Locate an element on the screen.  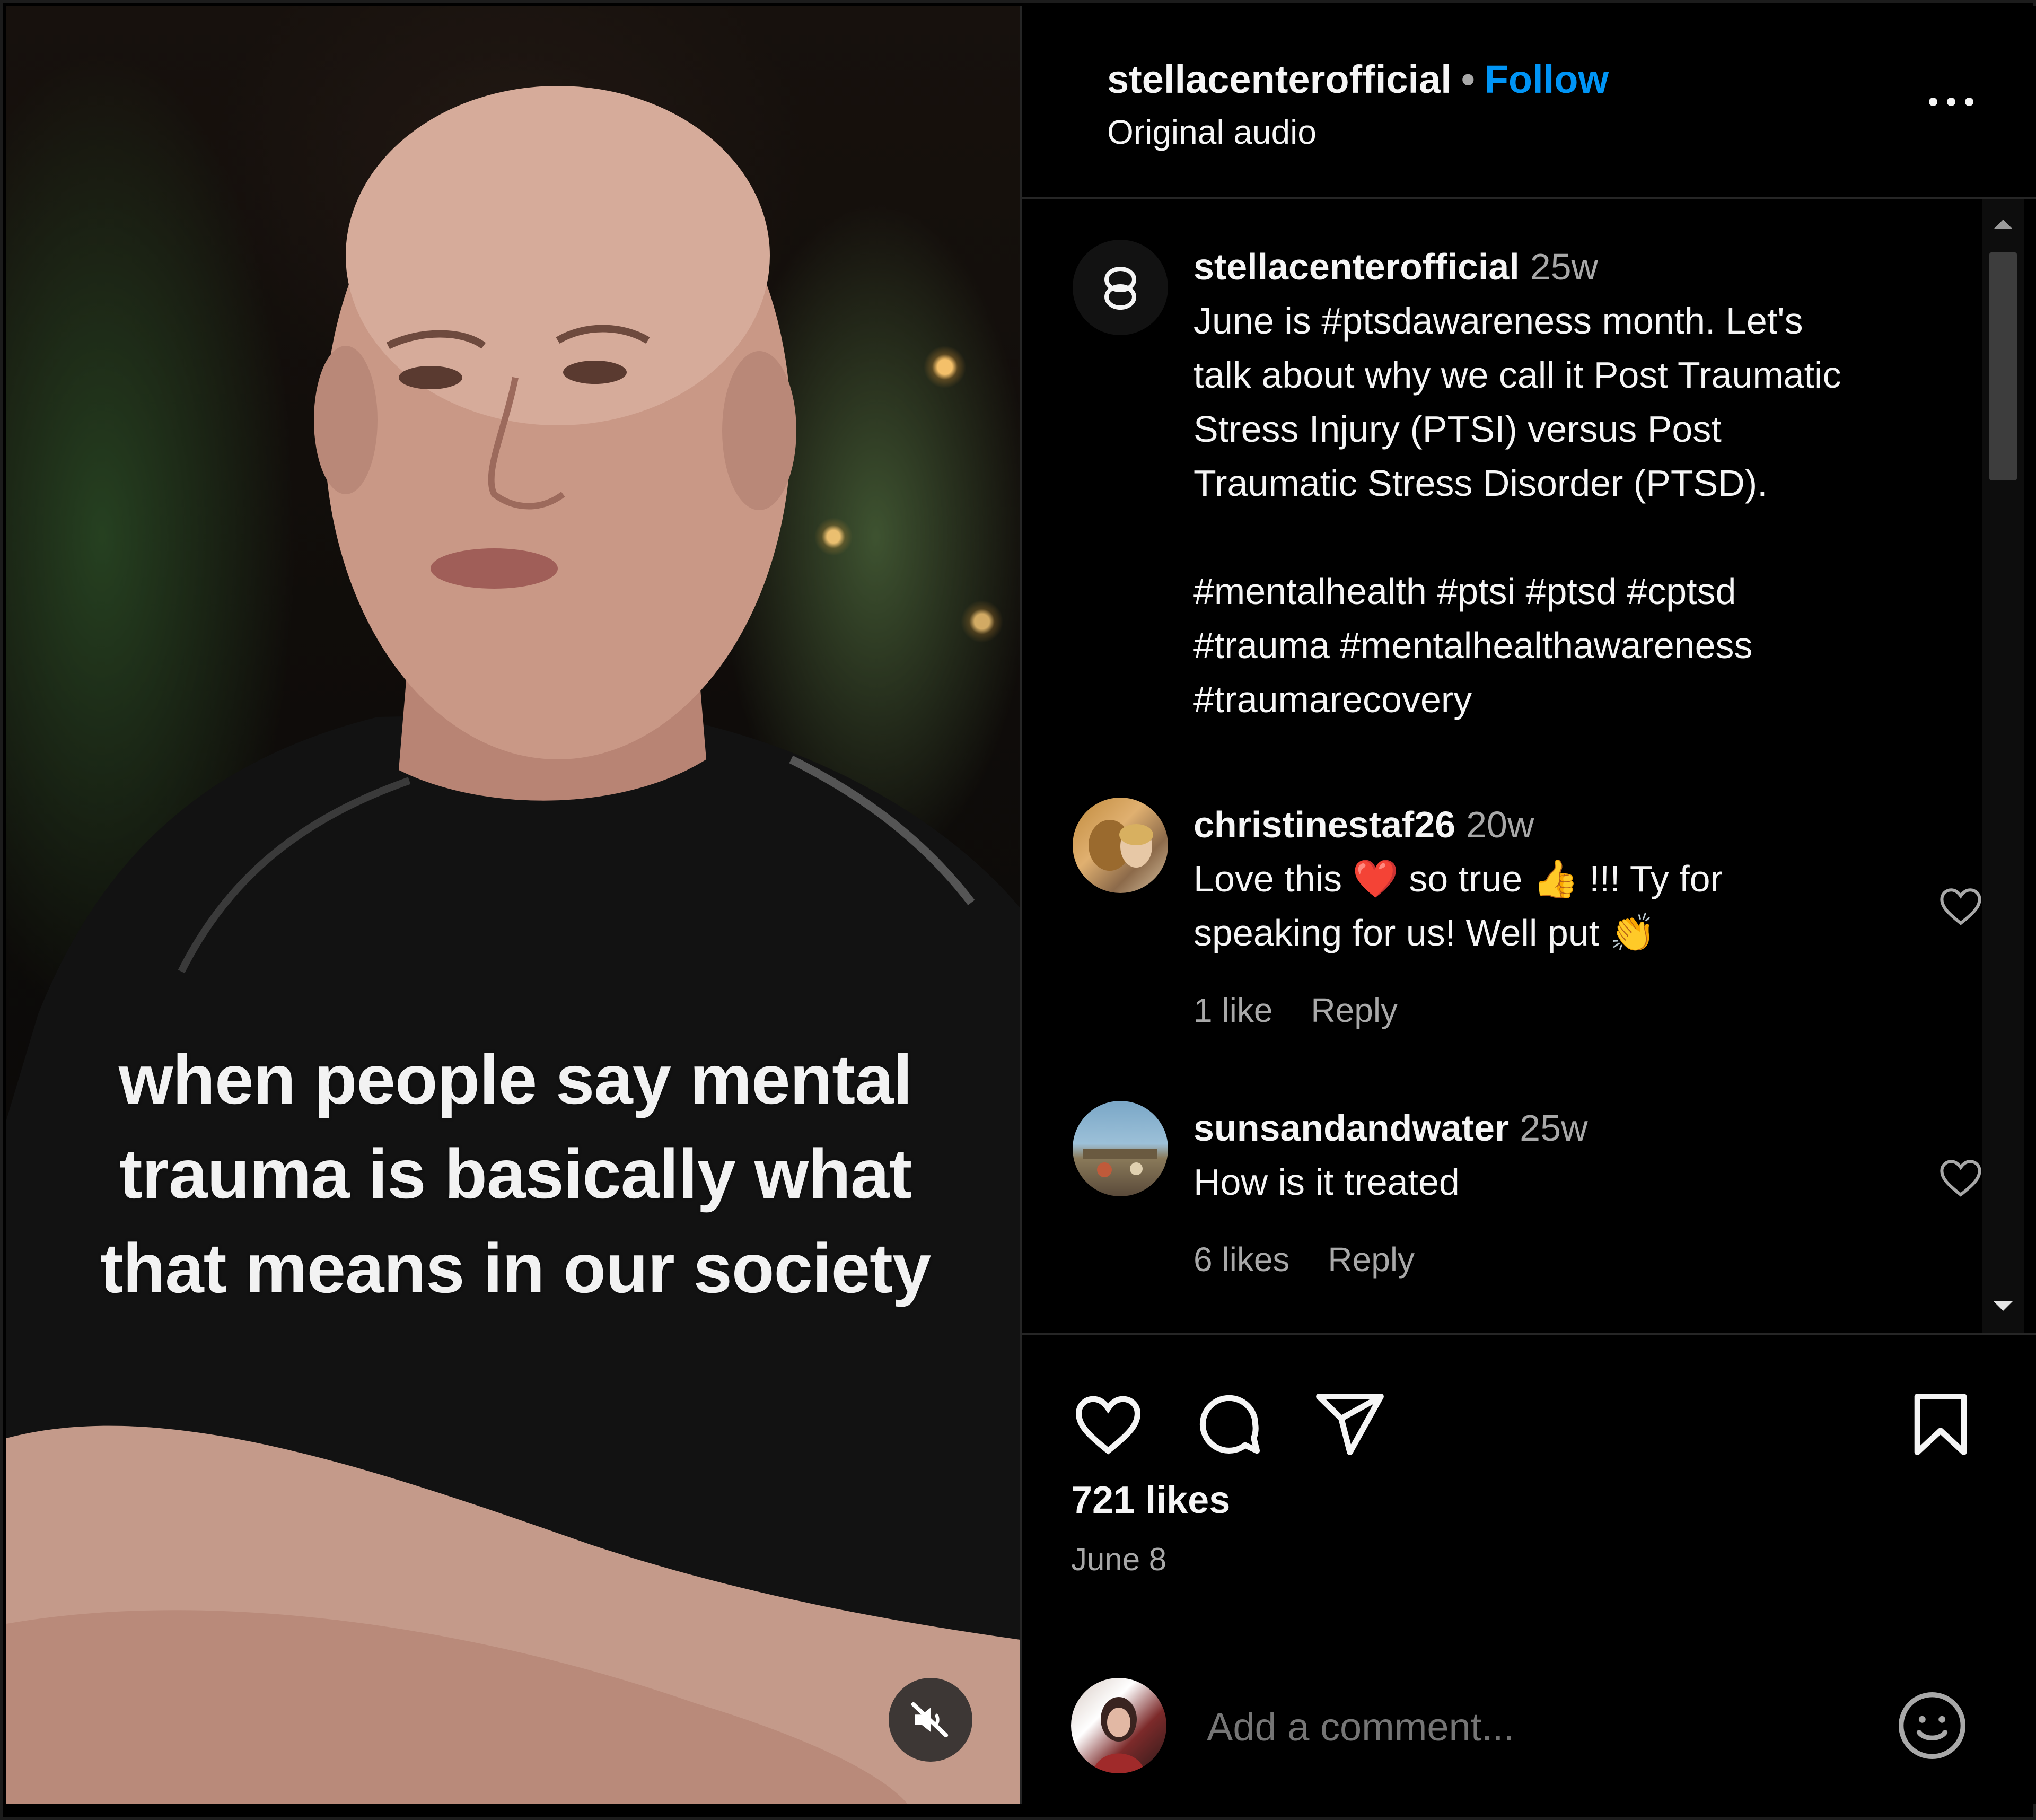
scroll-up-arrow-icon is located at coordinates (2003, 224).